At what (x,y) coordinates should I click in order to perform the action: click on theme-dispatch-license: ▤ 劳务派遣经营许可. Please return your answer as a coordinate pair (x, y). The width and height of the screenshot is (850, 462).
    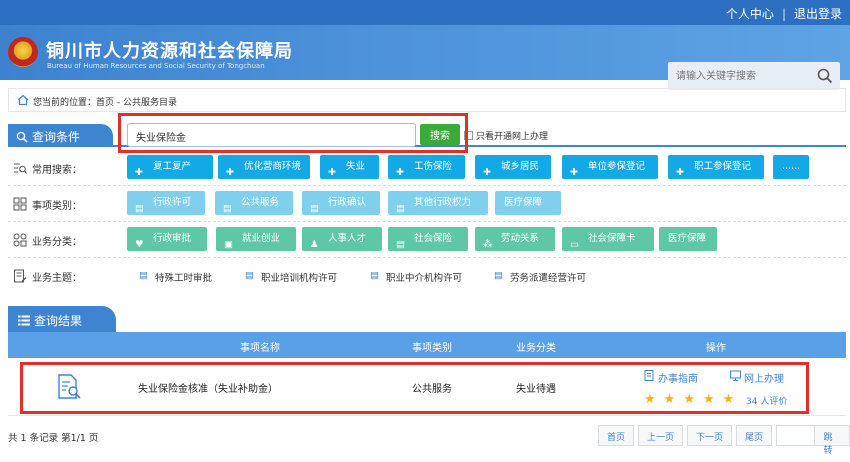
    Looking at the image, I should click on (540, 277).